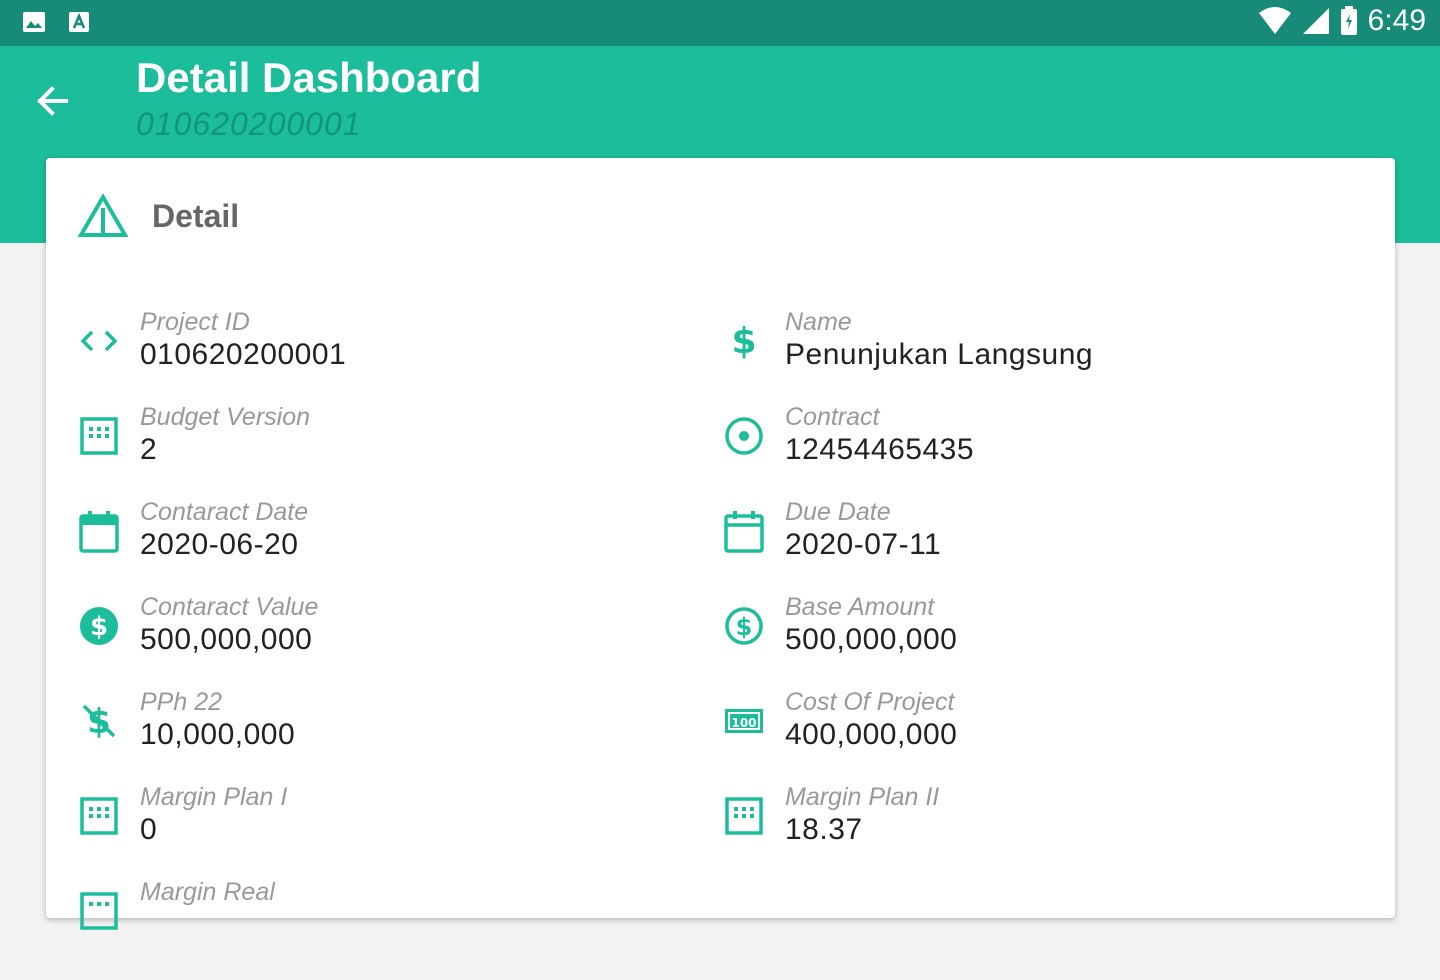 The height and width of the screenshot is (980, 1440). What do you see at coordinates (196, 215) in the screenshot?
I see `card-title: Detail` at bounding box center [196, 215].